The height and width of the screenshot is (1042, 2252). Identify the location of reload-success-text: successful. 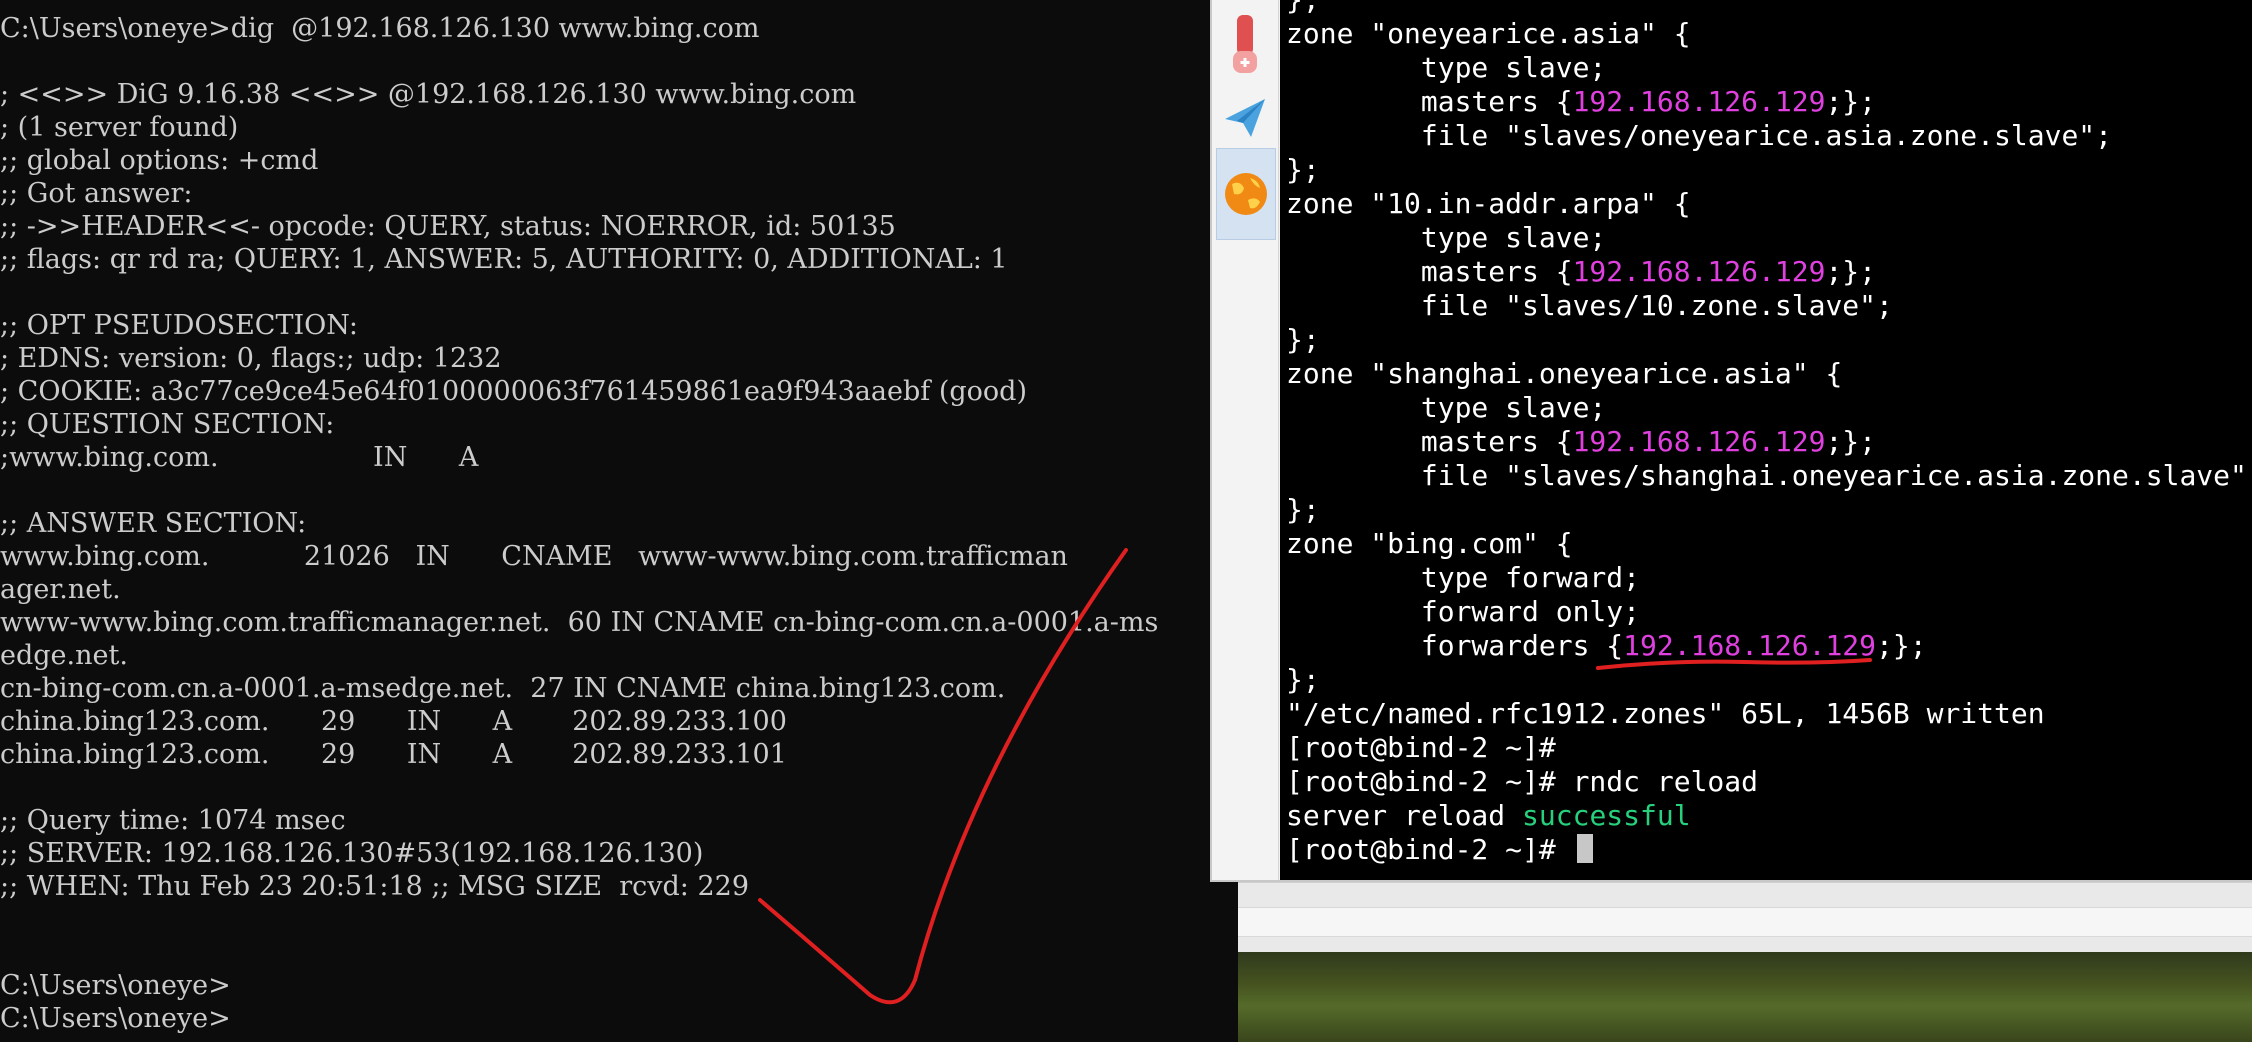
(1606, 815).